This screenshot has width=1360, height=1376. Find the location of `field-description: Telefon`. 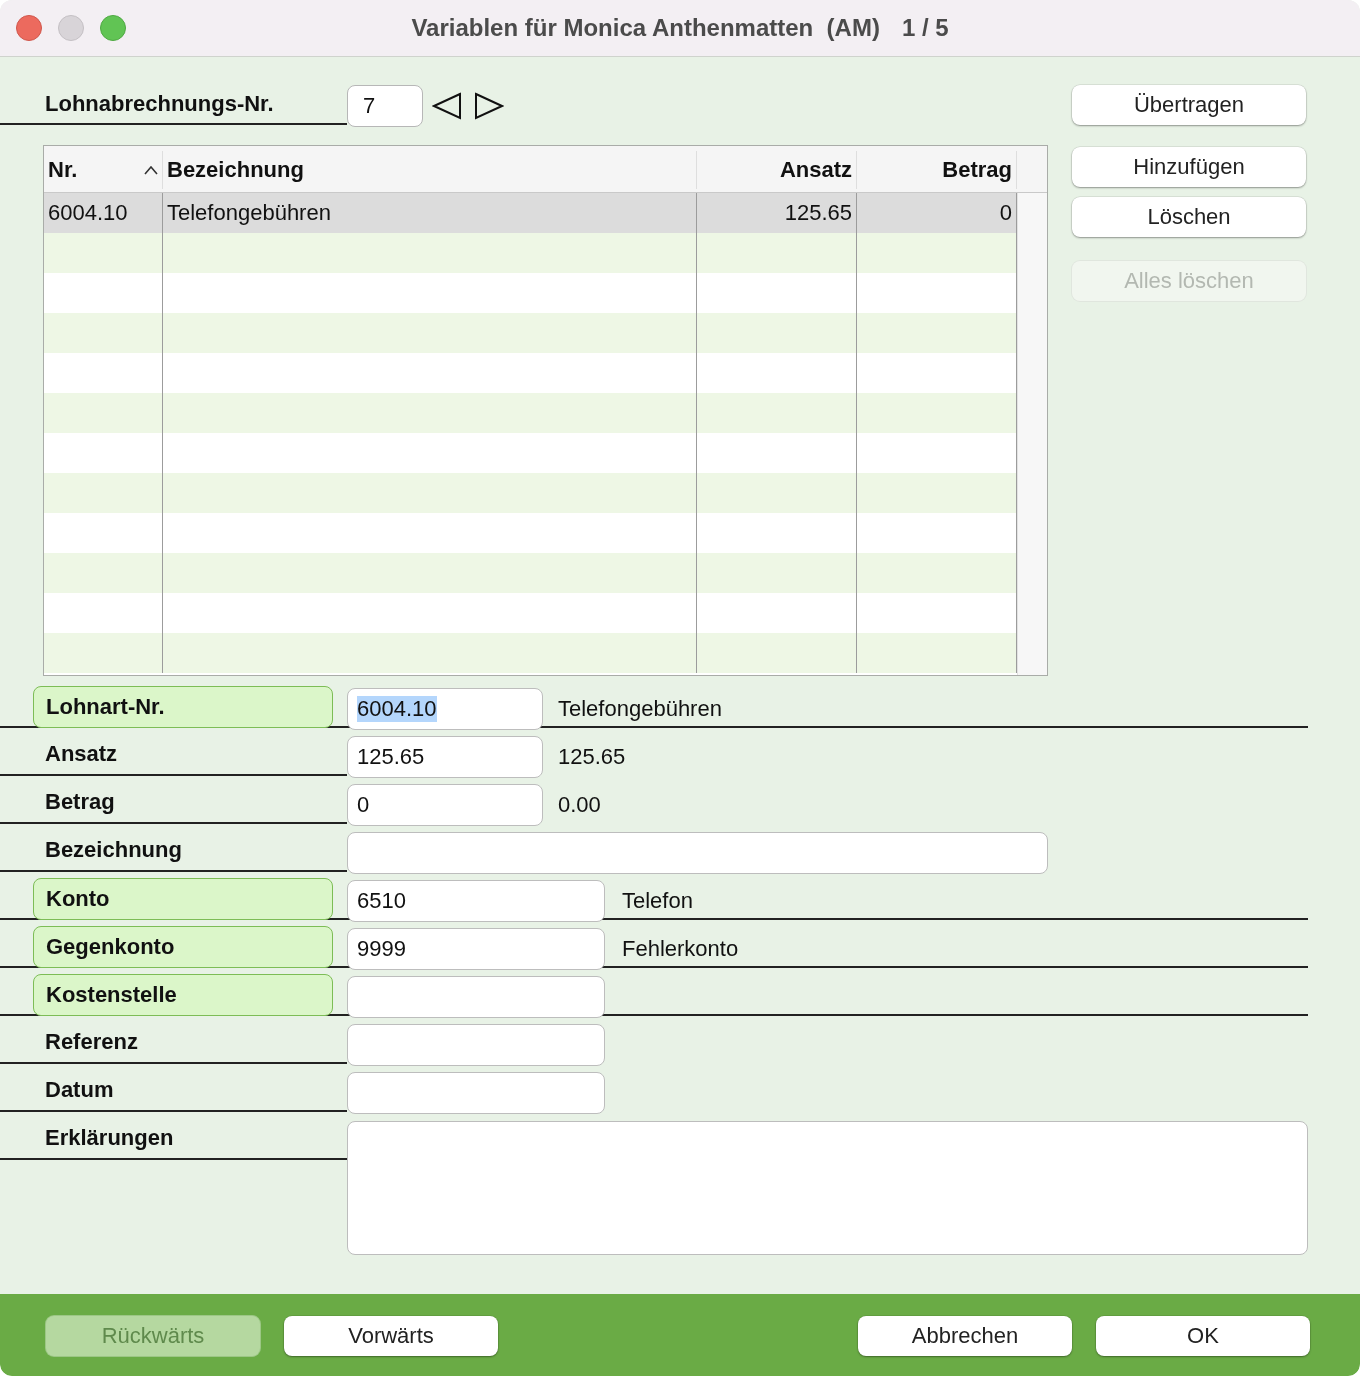

field-description: Telefon is located at coordinates (657, 901).